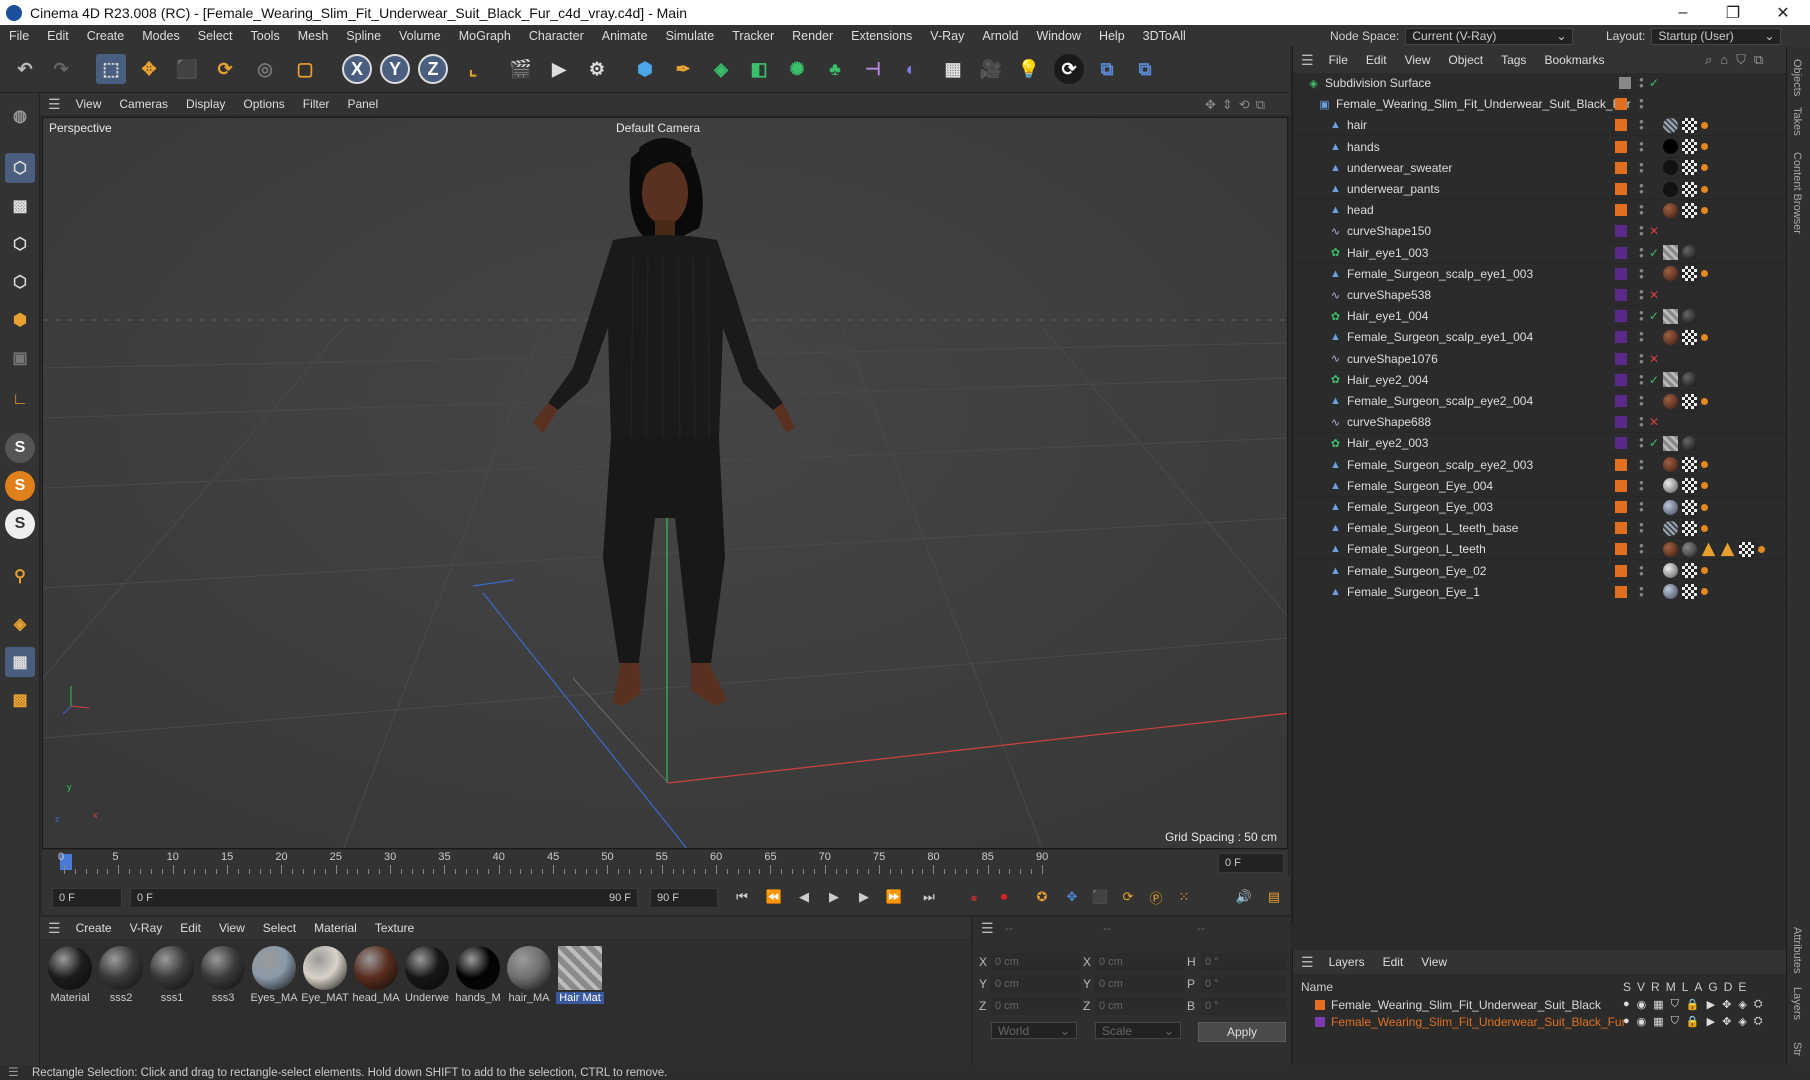 The height and width of the screenshot is (1080, 1810). I want to click on object-row: ▲ hair ● ●, so click(1540, 126).